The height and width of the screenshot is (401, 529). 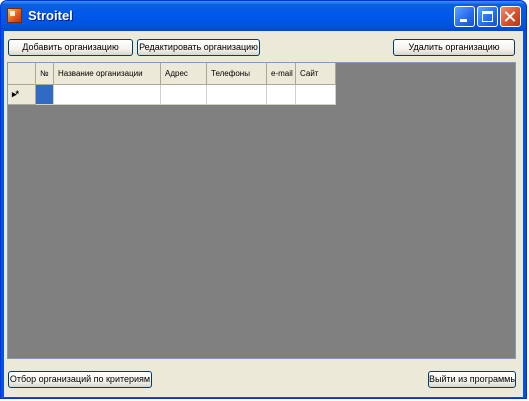 I want to click on close-icon, so click(x=510, y=16).